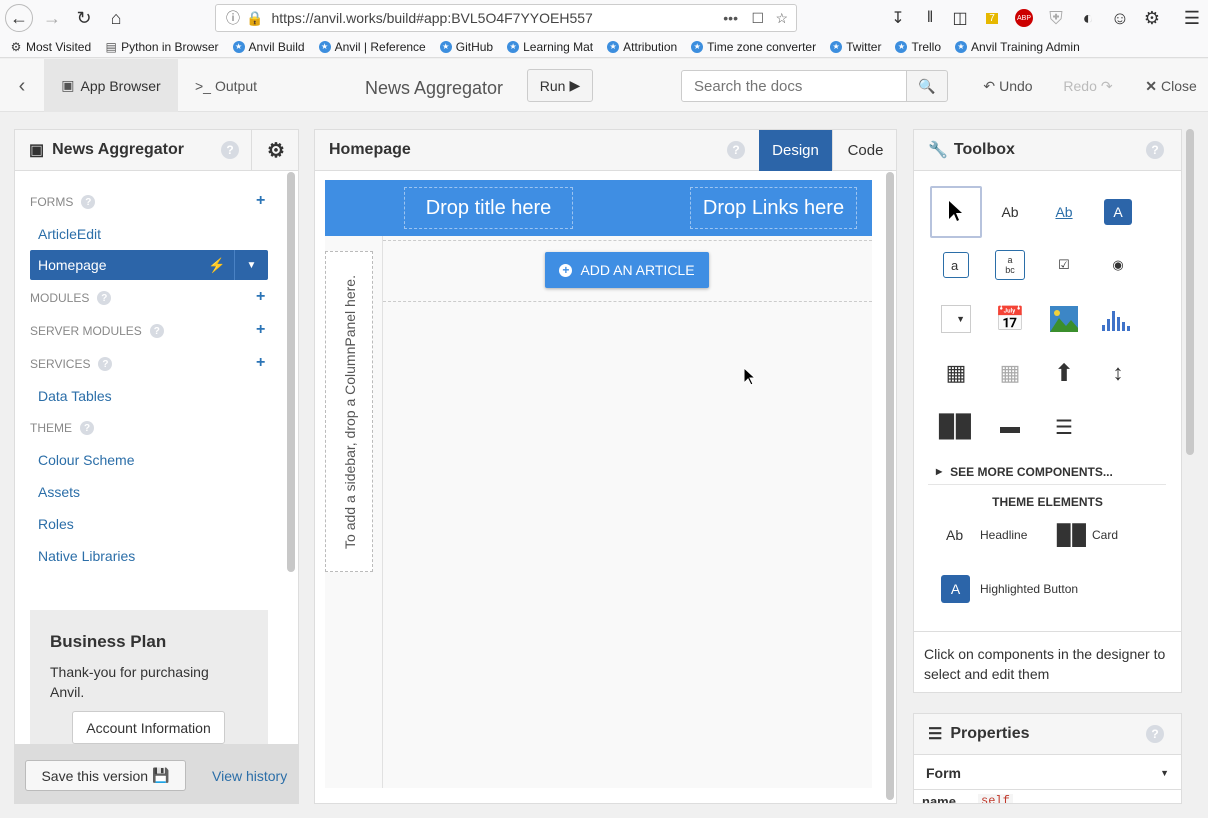 This screenshot has width=1208, height=818. What do you see at coordinates (59, 492) in the screenshot?
I see `theme-item-assets: Assets` at bounding box center [59, 492].